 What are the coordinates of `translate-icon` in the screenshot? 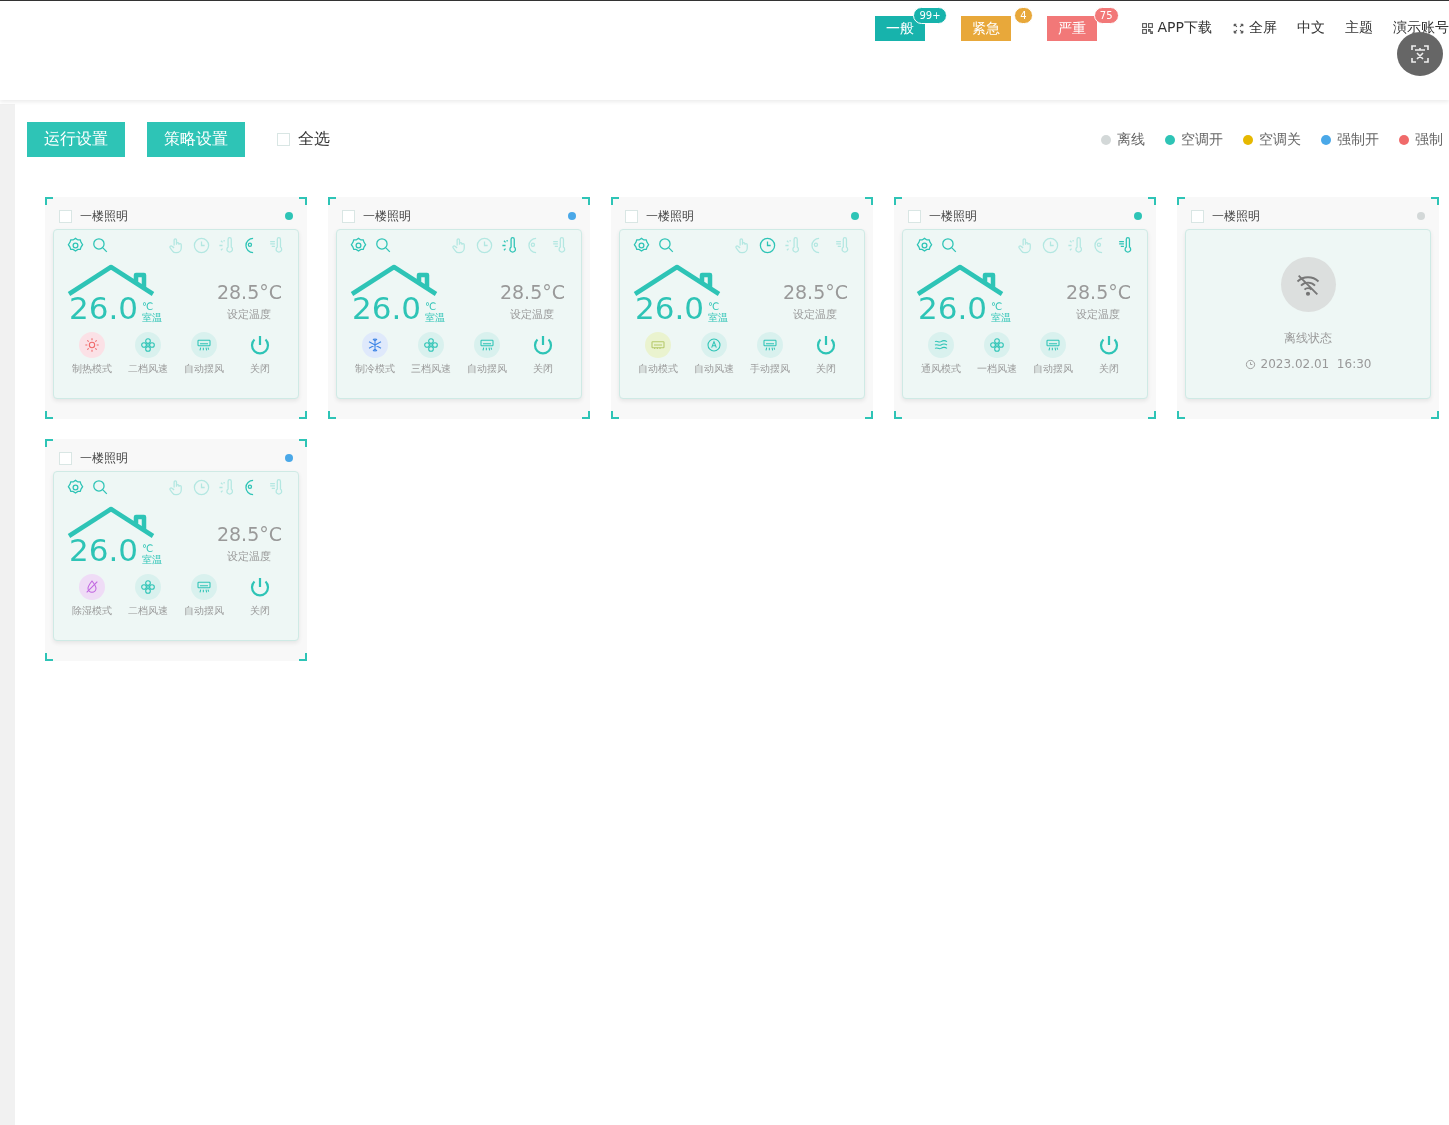 It's located at (1420, 54).